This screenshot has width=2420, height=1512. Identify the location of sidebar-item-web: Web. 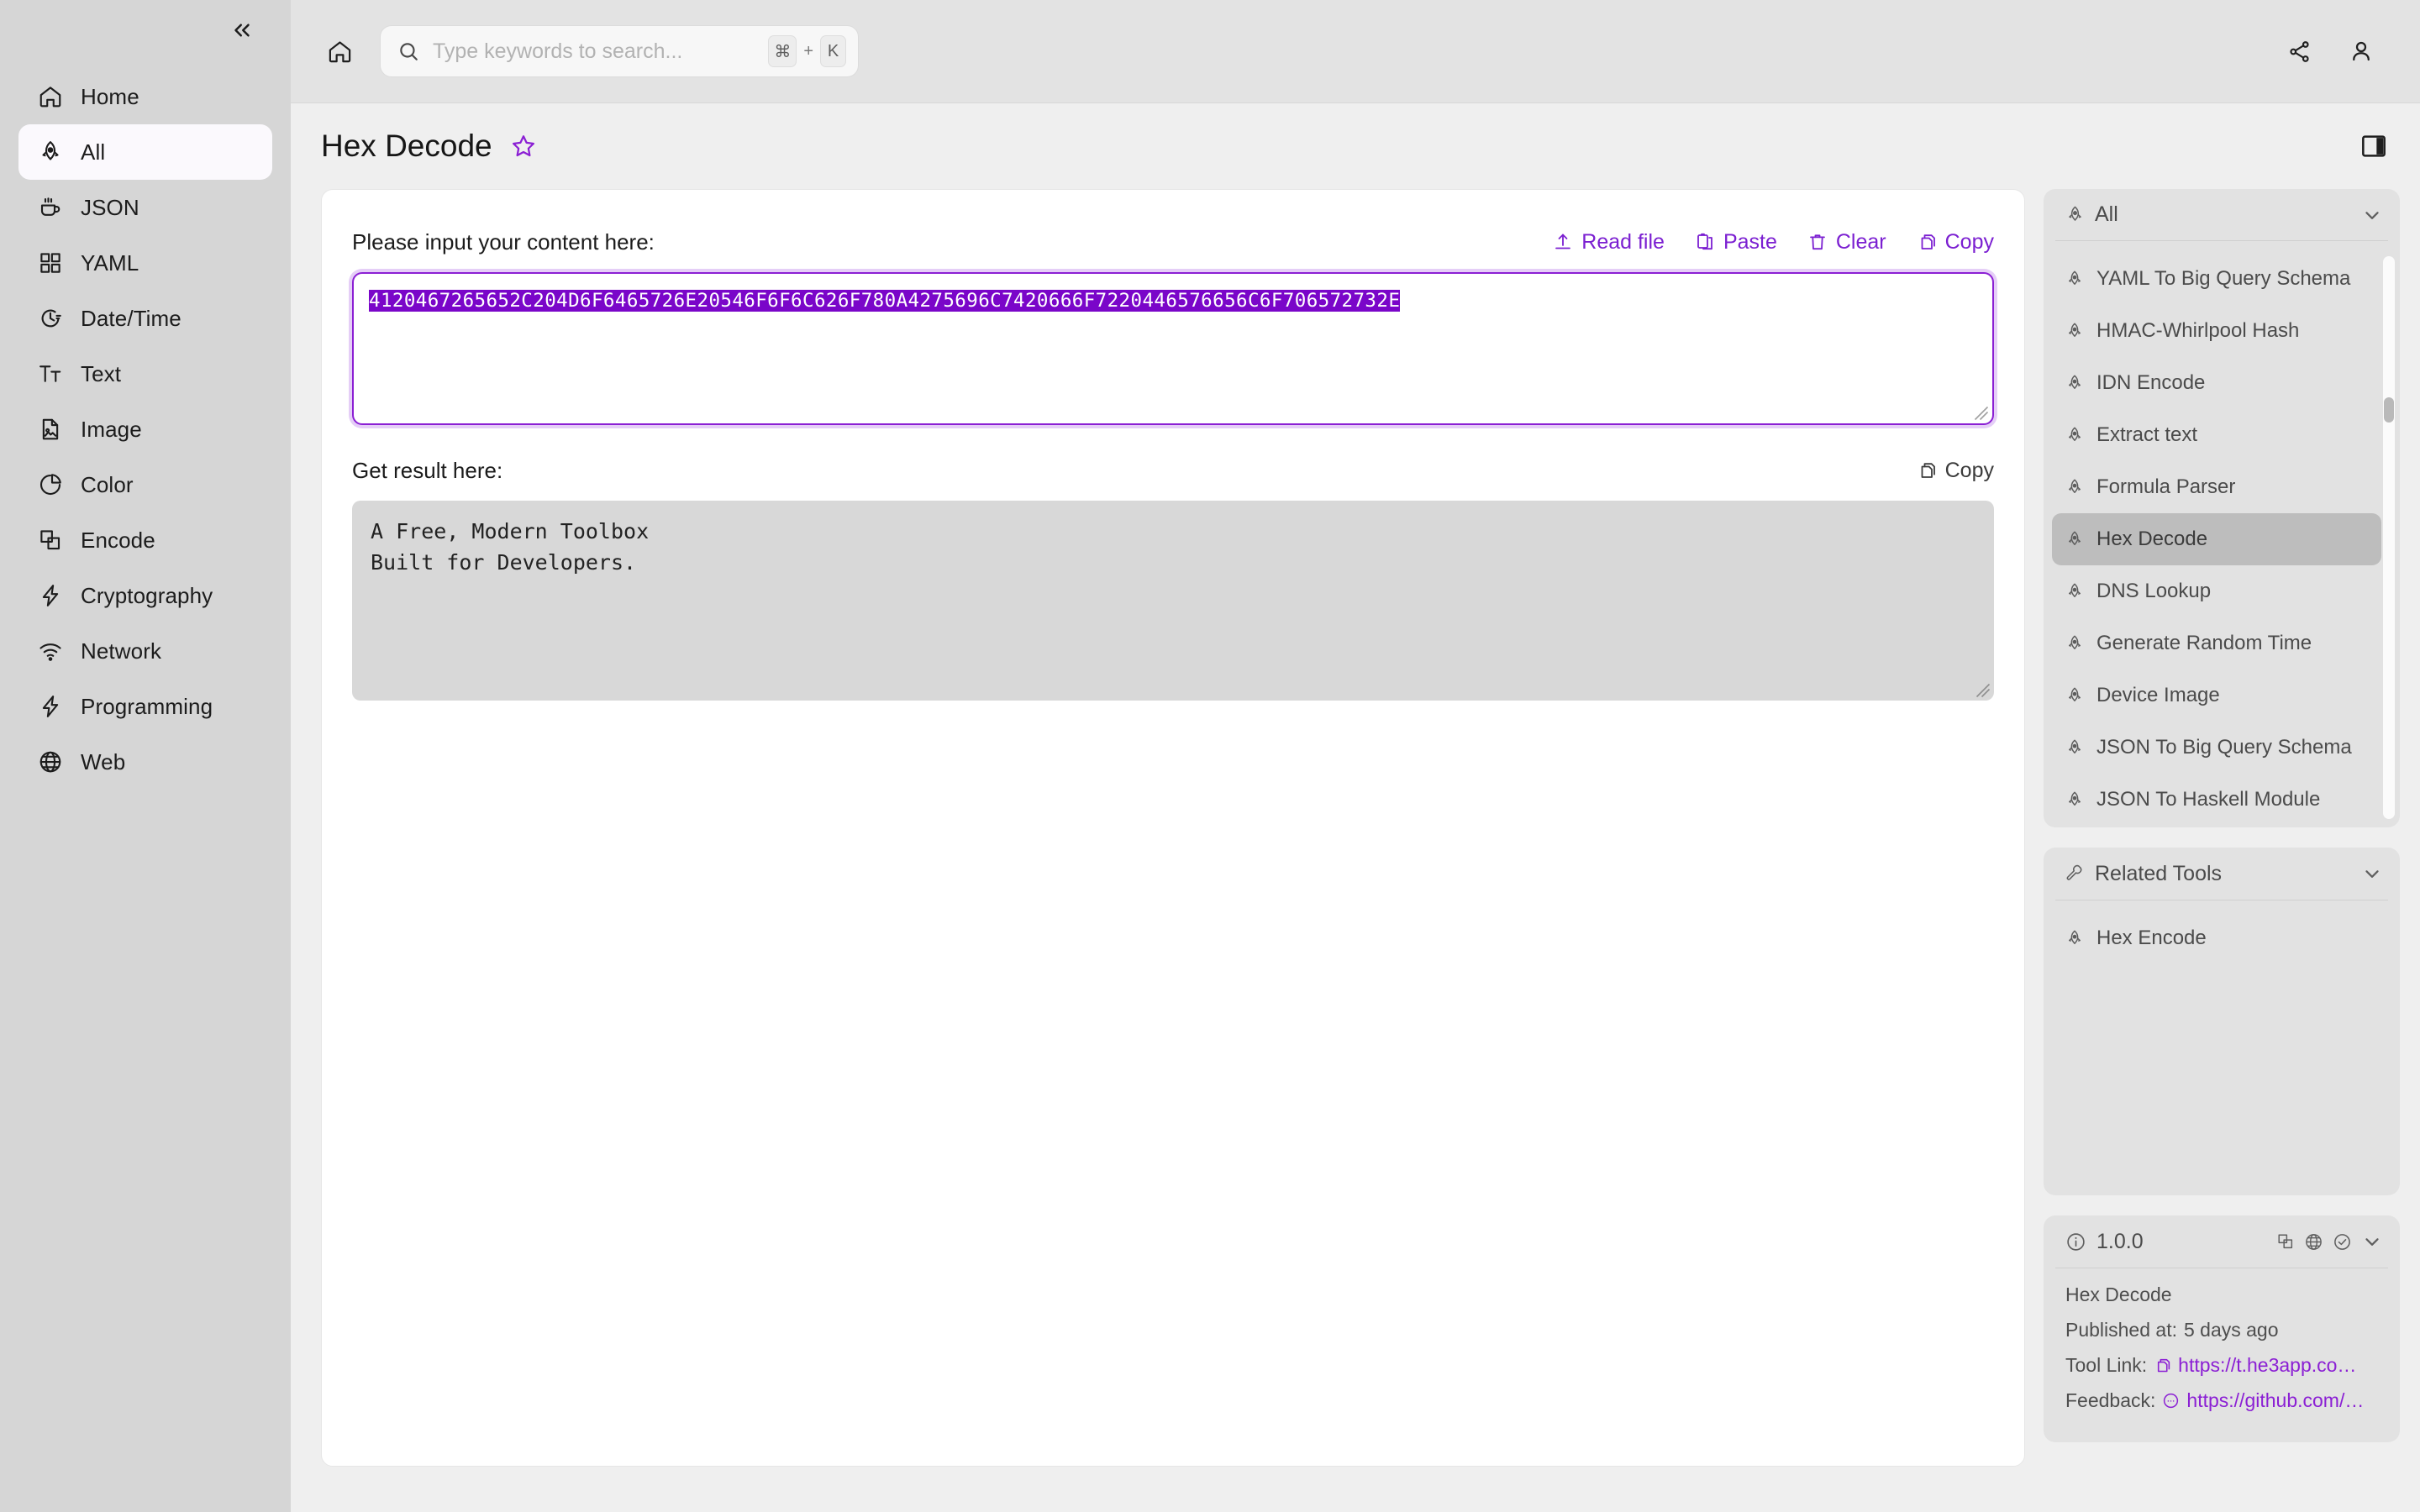
(145, 762).